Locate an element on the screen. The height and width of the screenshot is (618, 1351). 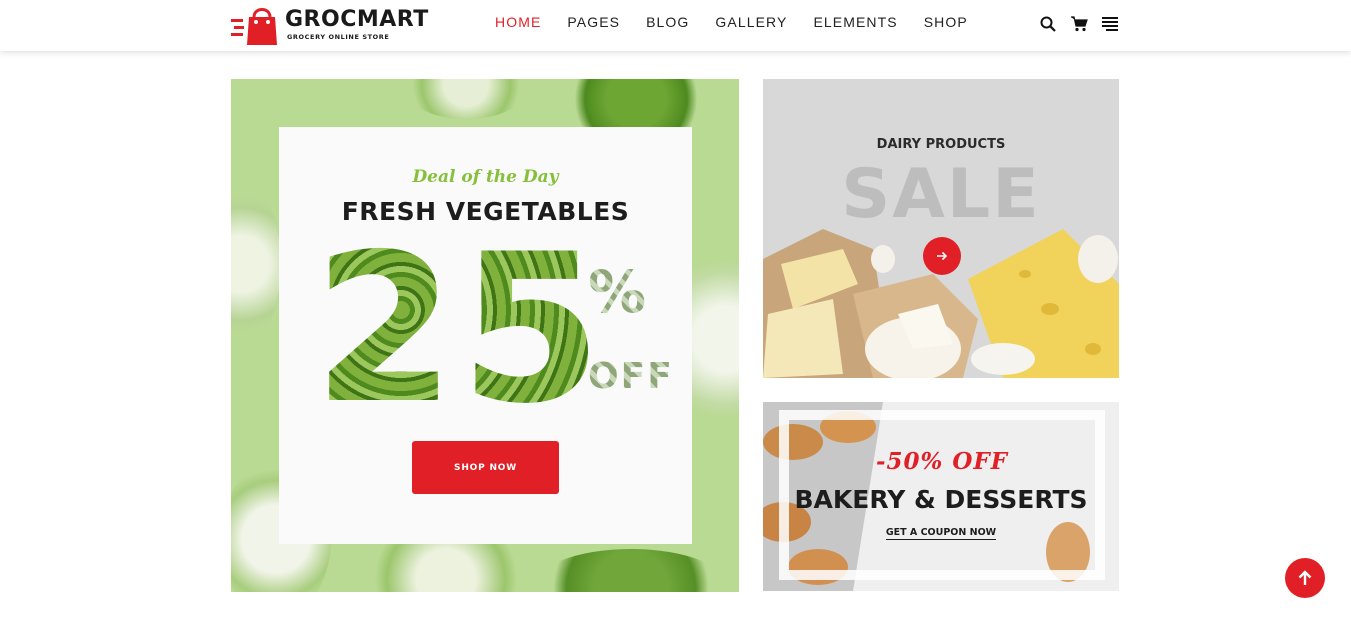
arrow-right-icon is located at coordinates (942, 256).